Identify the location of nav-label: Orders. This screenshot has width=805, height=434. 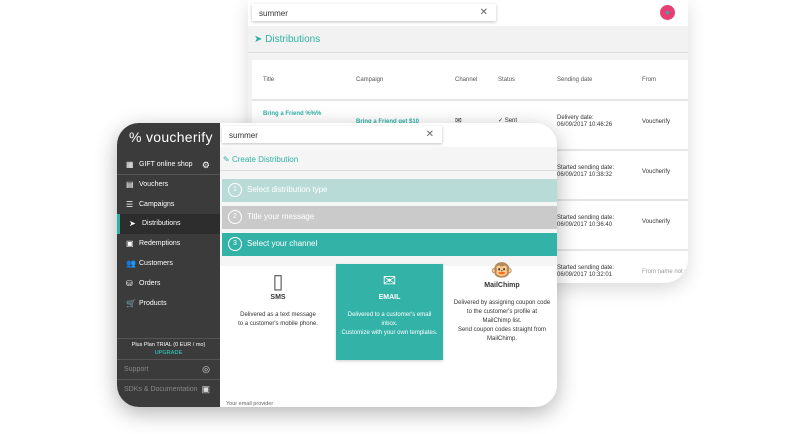
(150, 283).